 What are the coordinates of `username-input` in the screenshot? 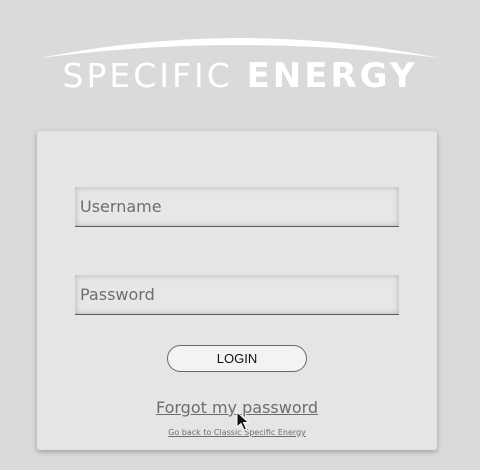 It's located at (237, 207).